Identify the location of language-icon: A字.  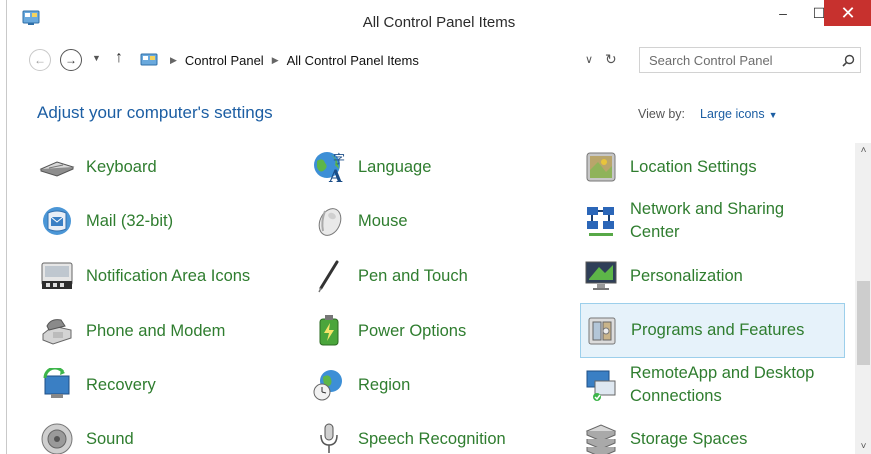
(329, 167).